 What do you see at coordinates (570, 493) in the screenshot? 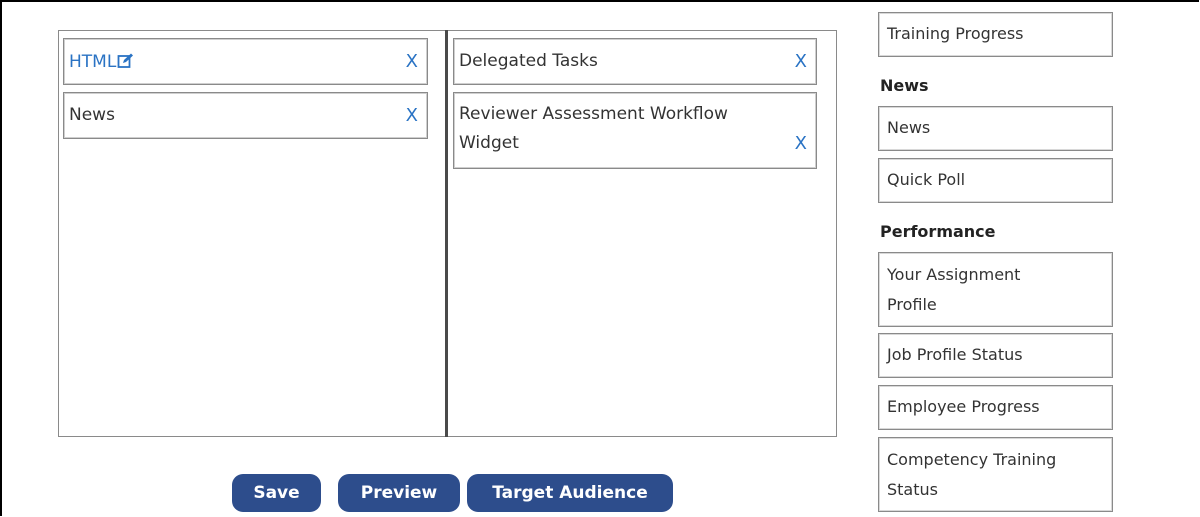
I see `target-audience-button: Target Audience` at bounding box center [570, 493].